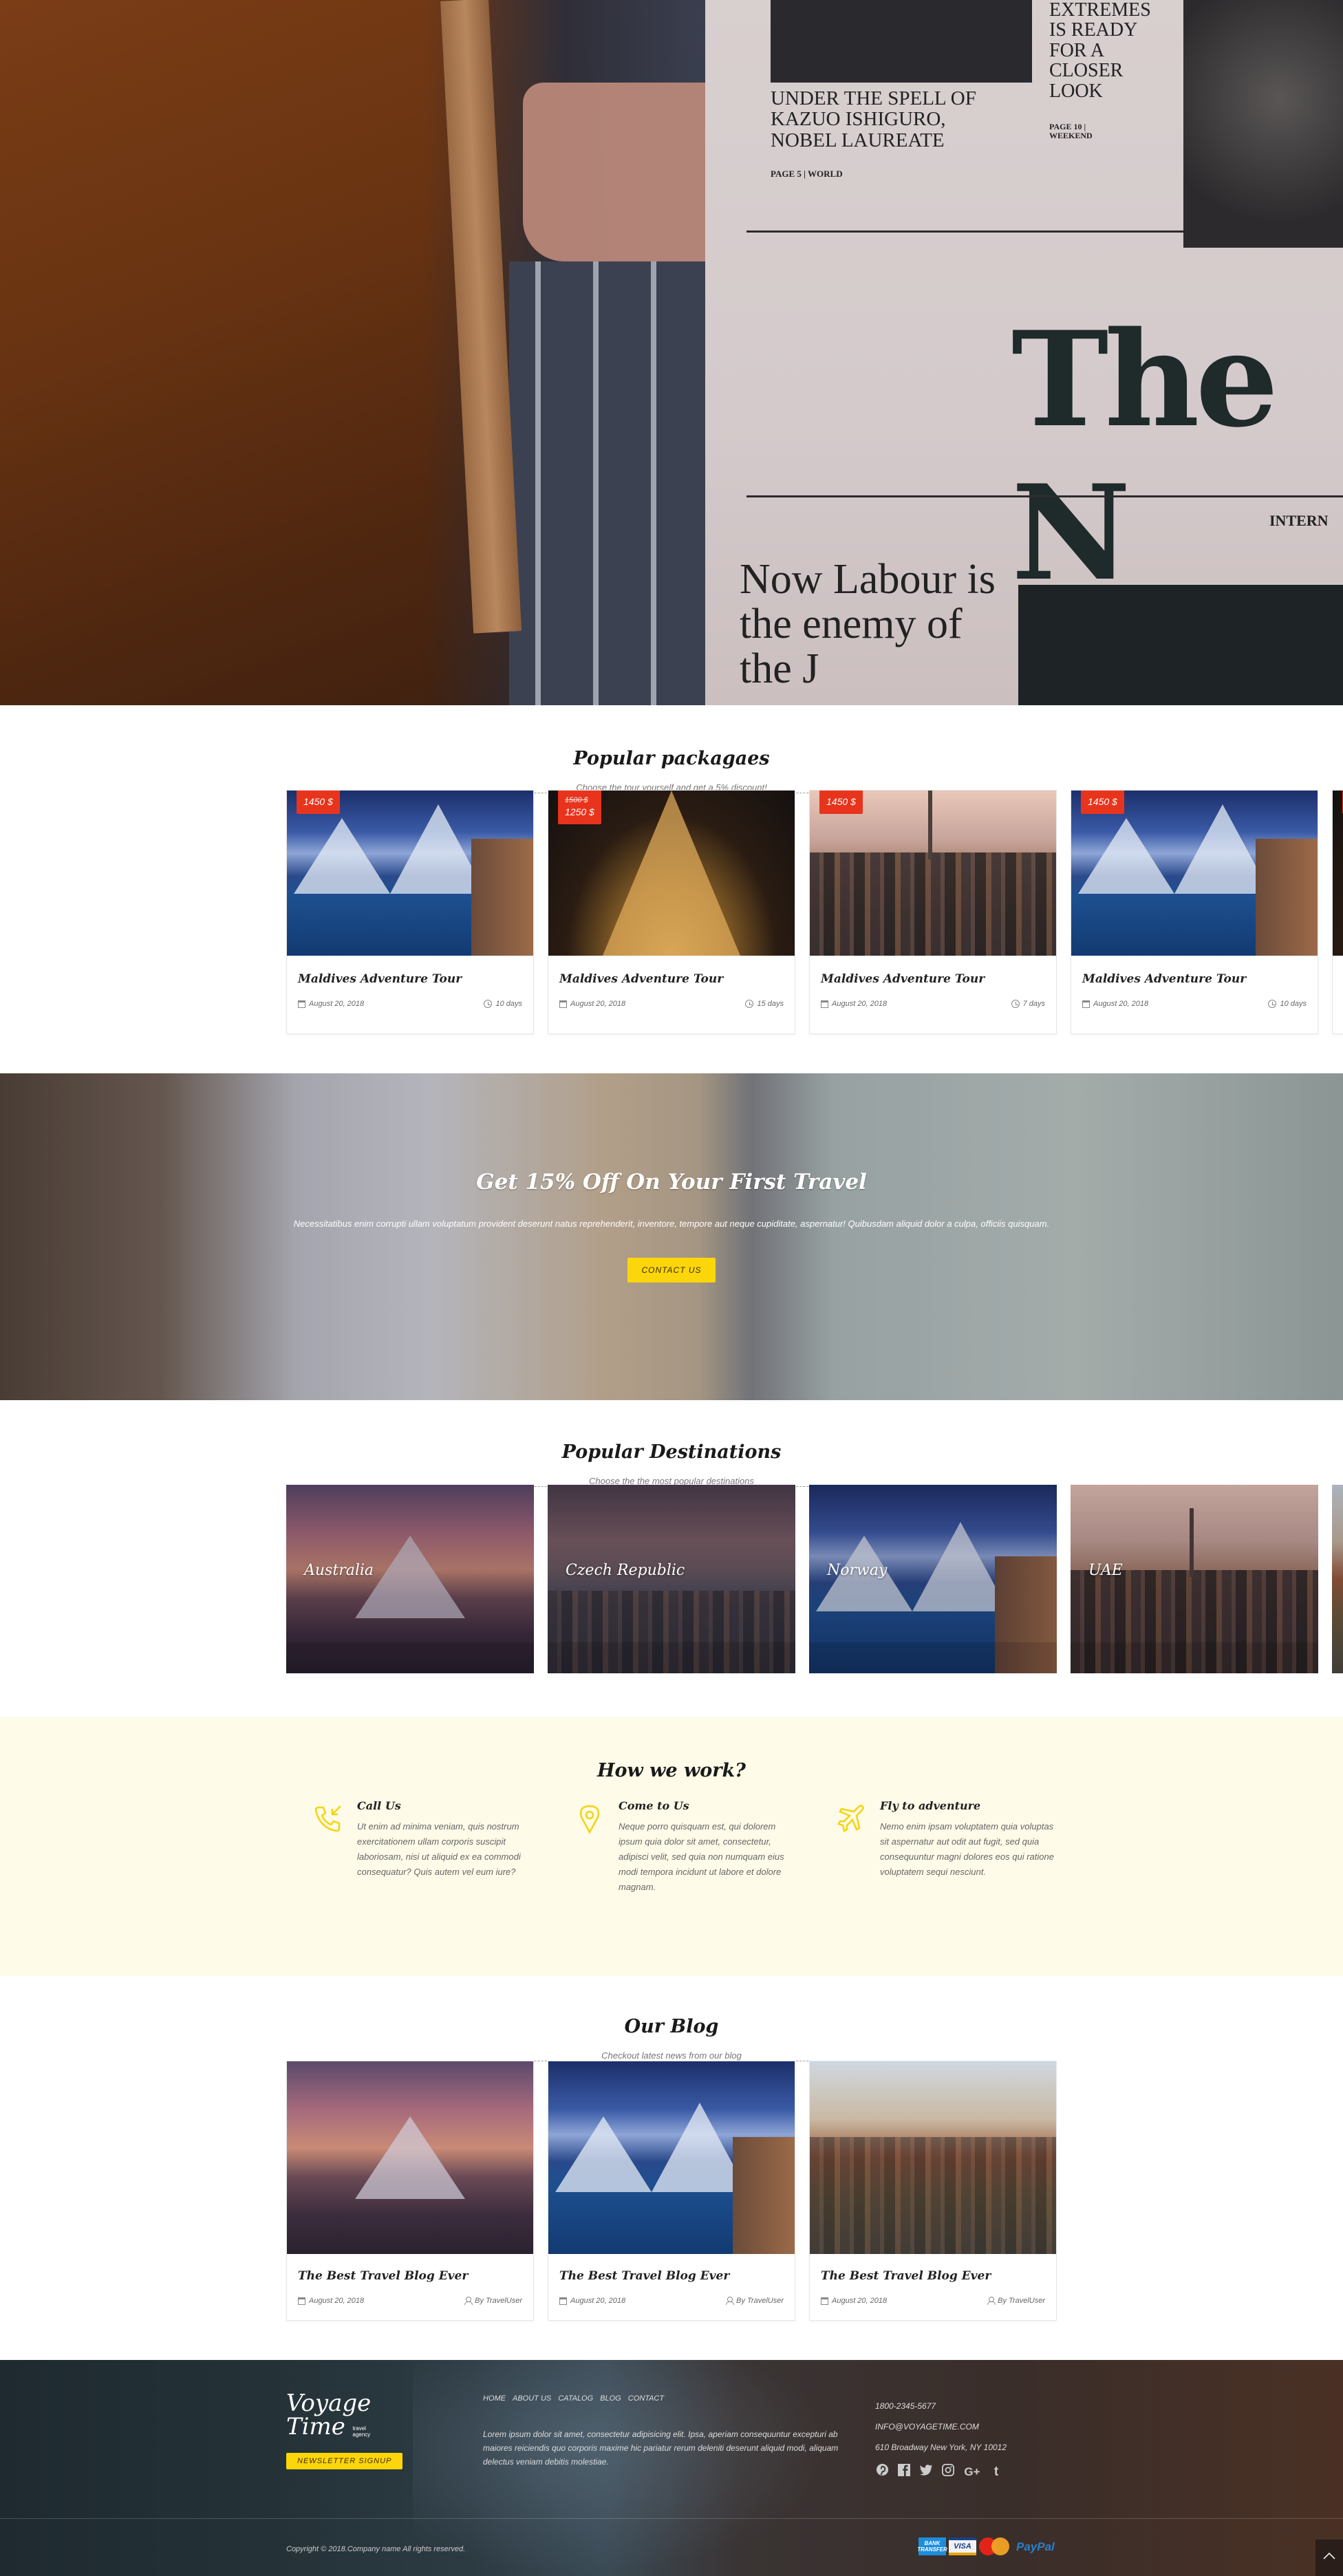 The height and width of the screenshot is (2576, 1343). What do you see at coordinates (671, 1770) in the screenshot?
I see `section-title: How we work?` at bounding box center [671, 1770].